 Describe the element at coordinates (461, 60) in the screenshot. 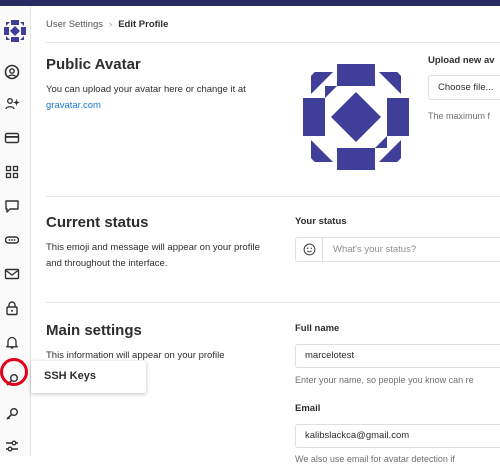

I see `upload-avatar-label: Upload new av` at that location.